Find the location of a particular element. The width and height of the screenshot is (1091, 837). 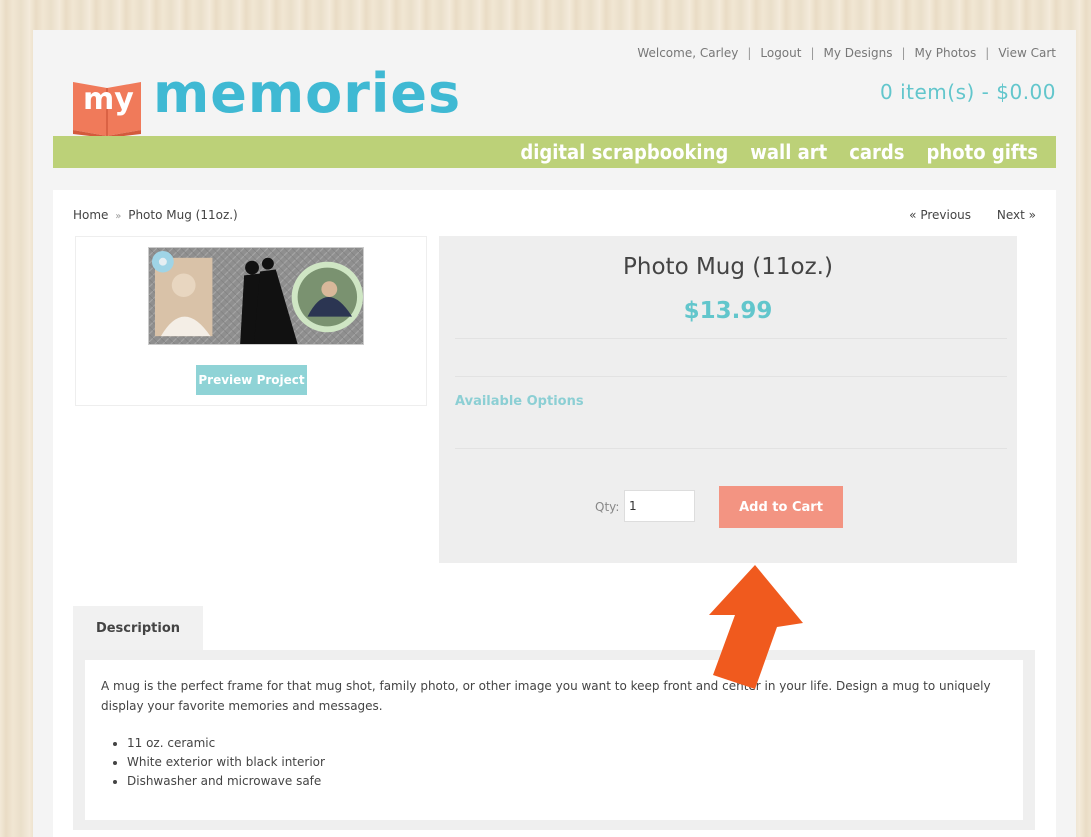

logout-link: Logout is located at coordinates (780, 53).